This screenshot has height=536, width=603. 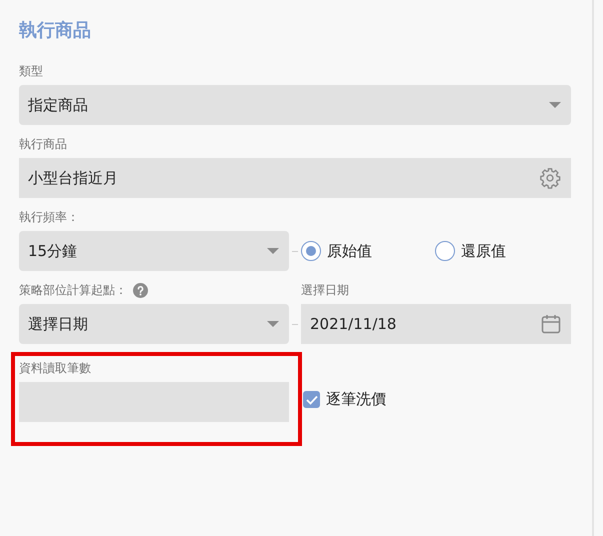 I want to click on settings-icon, so click(x=550, y=178).